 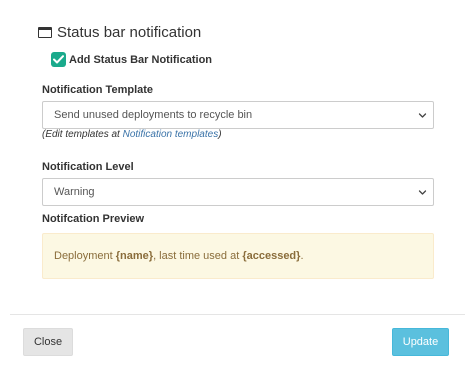 What do you see at coordinates (302, 256) in the screenshot?
I see `preview-text-part: .` at bounding box center [302, 256].